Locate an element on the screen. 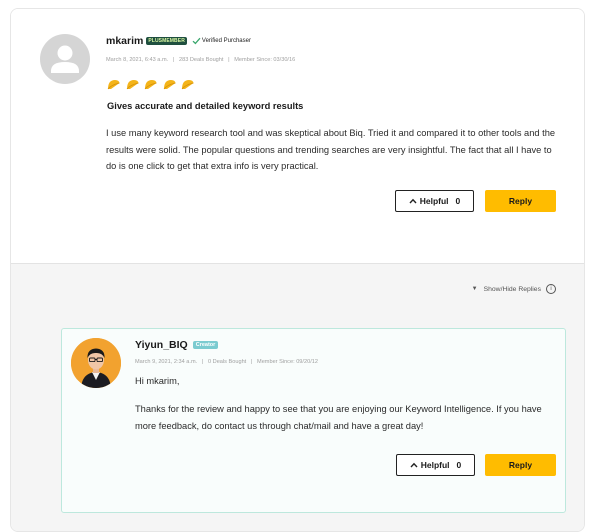 The width and height of the screenshot is (595, 532). deals-bought-count: 0 Deals Bought is located at coordinates (227, 362).